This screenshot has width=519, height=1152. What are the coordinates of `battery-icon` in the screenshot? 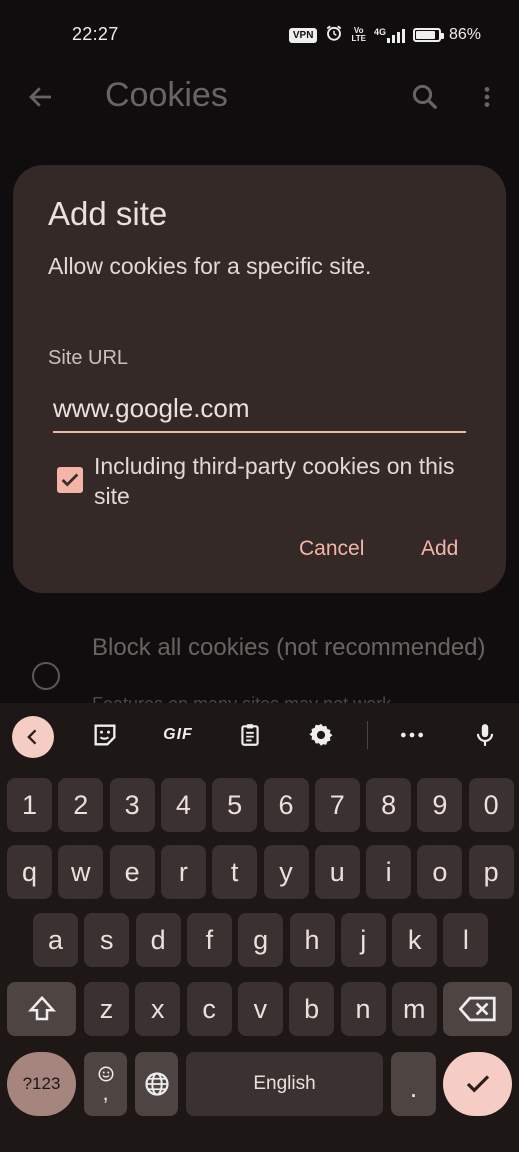 It's located at (428, 35).